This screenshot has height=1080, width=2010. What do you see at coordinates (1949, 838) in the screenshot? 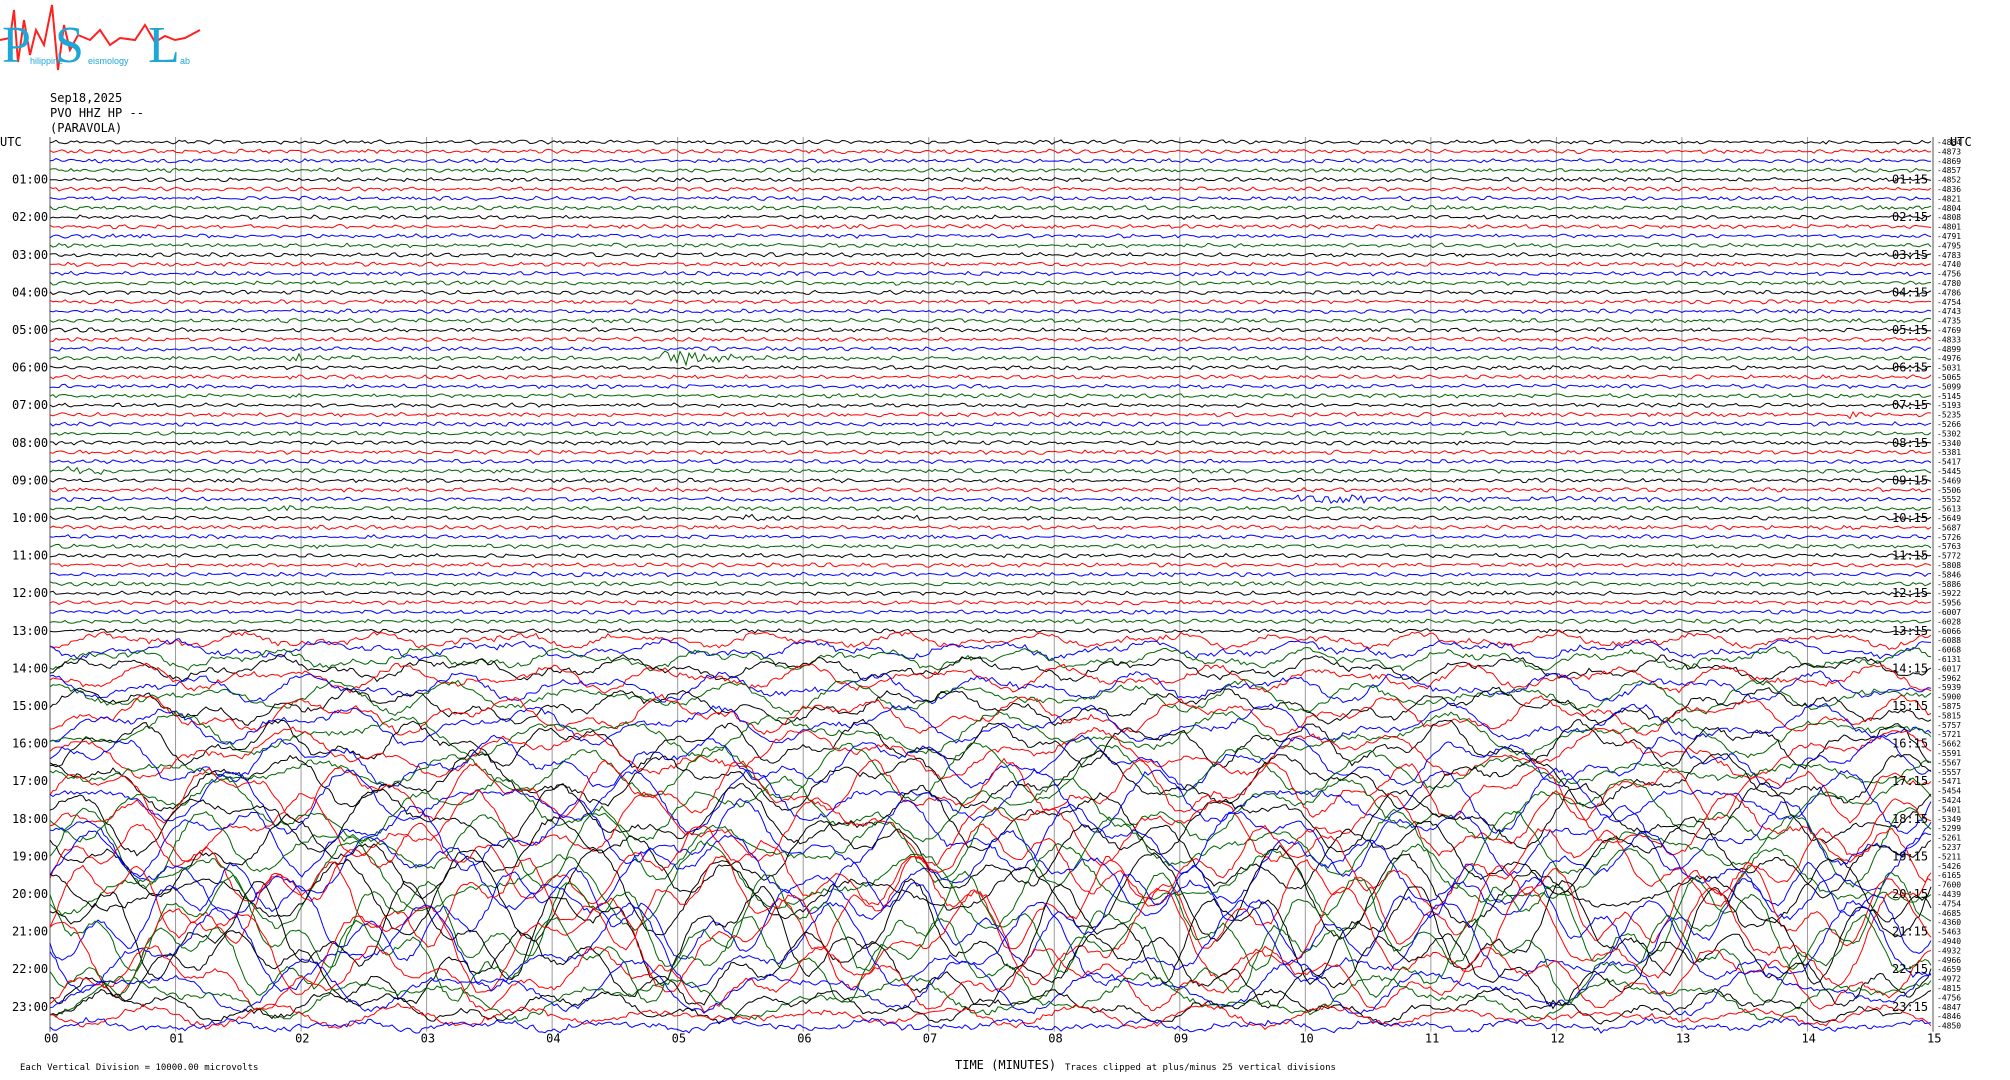
I see `trace-offset-label: -5261` at bounding box center [1949, 838].